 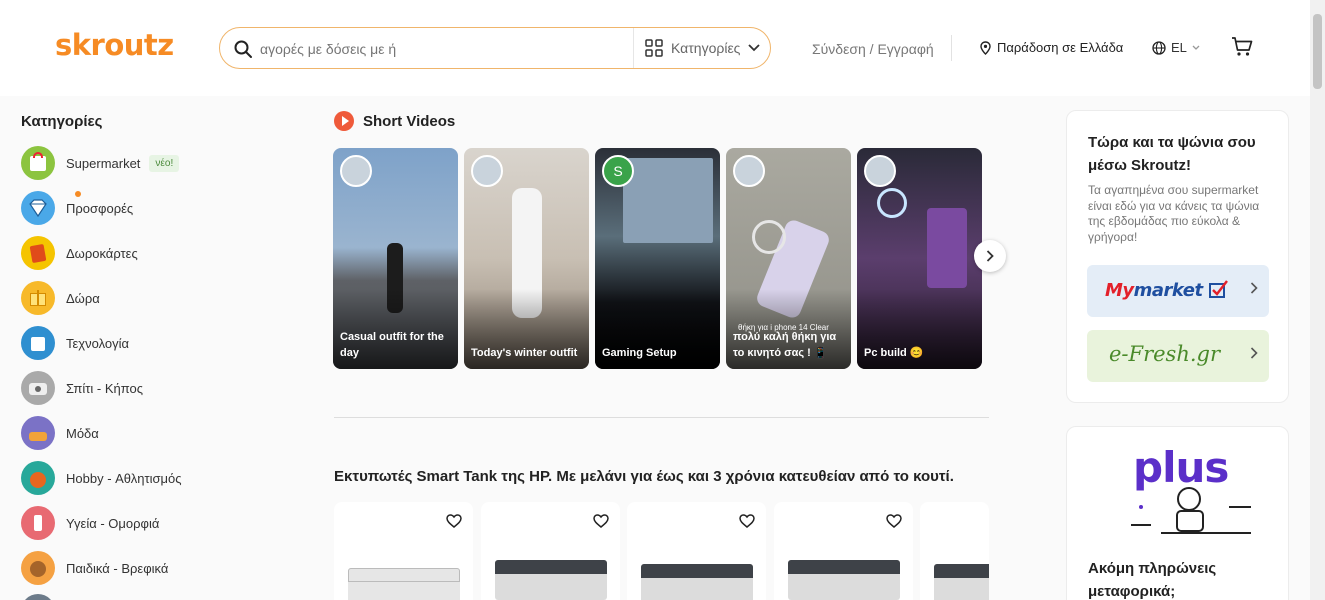 What do you see at coordinates (83, 298) in the screenshot?
I see `sidebar-item-label: Δώρα` at bounding box center [83, 298].